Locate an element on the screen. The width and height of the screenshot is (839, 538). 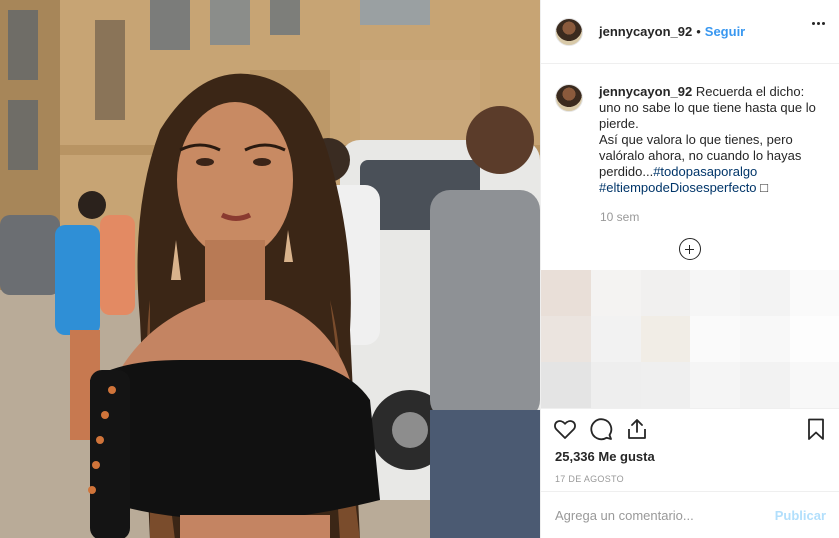
comment-icon is located at coordinates (601, 429).